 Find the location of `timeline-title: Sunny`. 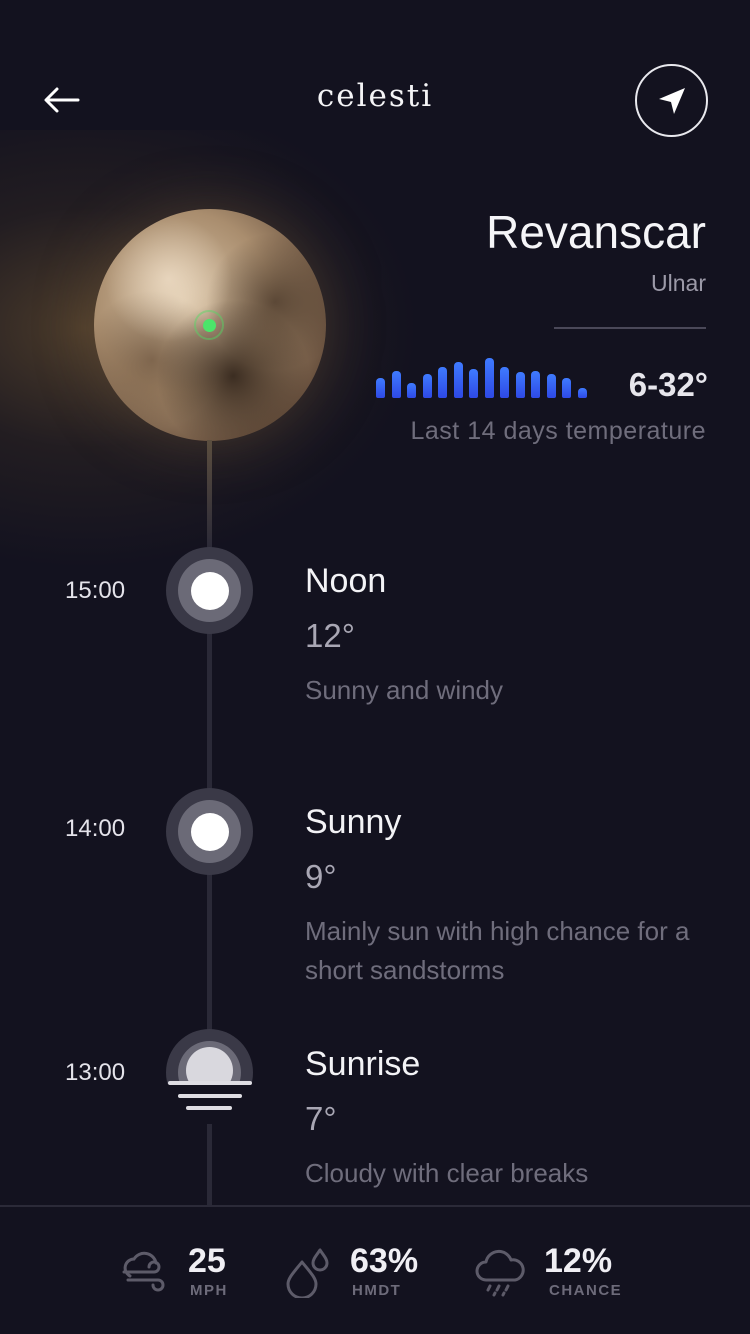

timeline-title: Sunny is located at coordinates (353, 822).